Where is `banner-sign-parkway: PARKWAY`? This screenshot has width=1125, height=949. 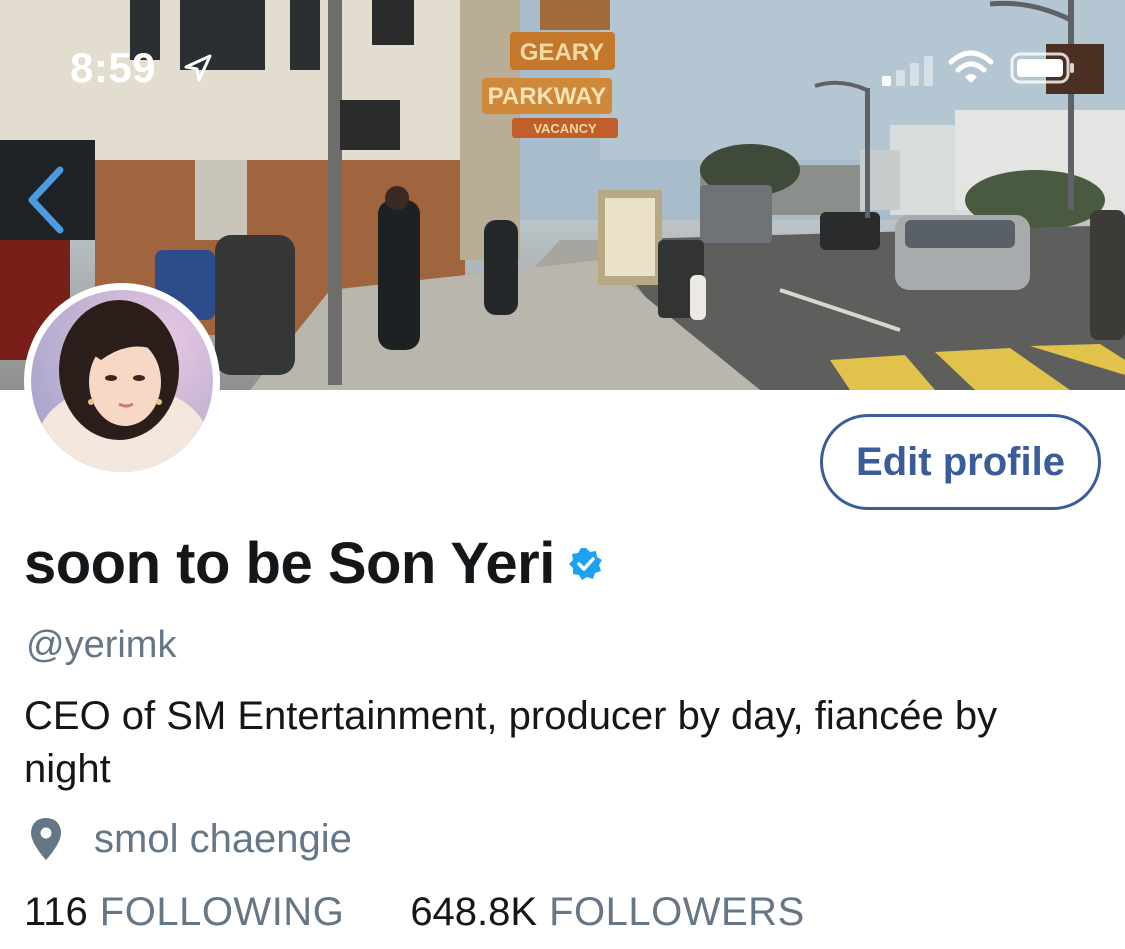 banner-sign-parkway: PARKWAY is located at coordinates (547, 96).